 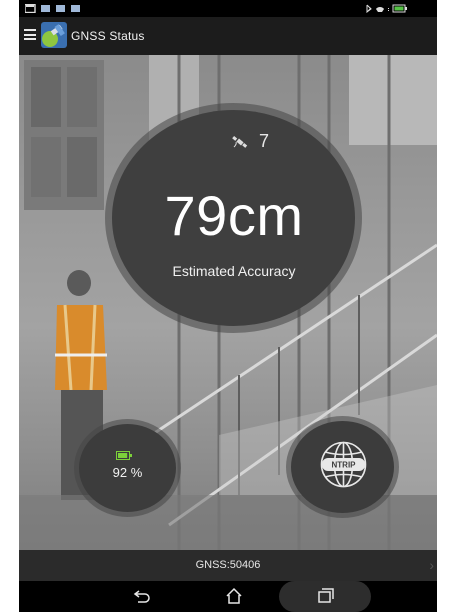 What do you see at coordinates (234, 271) in the screenshot?
I see `accuracy-label: Estimated Accuracy` at bounding box center [234, 271].